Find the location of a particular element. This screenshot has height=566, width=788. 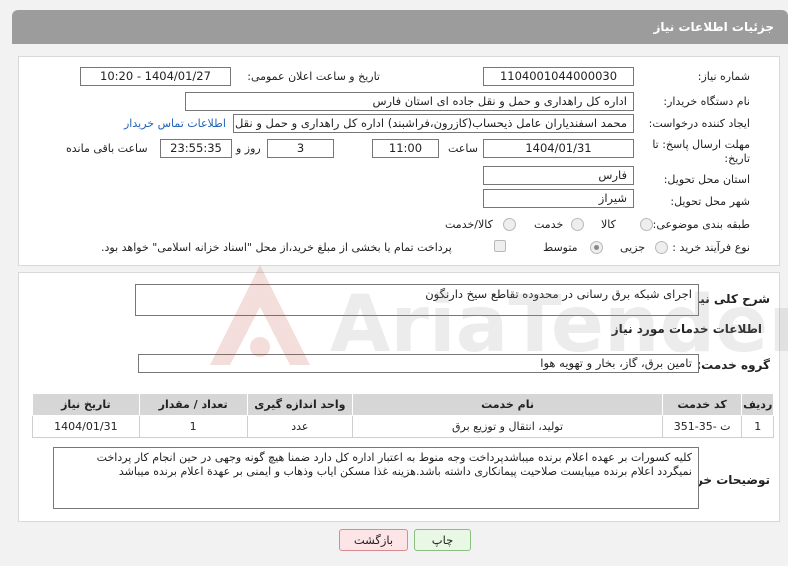

deadline-date-field: 1404/01/31 is located at coordinates (558, 148).